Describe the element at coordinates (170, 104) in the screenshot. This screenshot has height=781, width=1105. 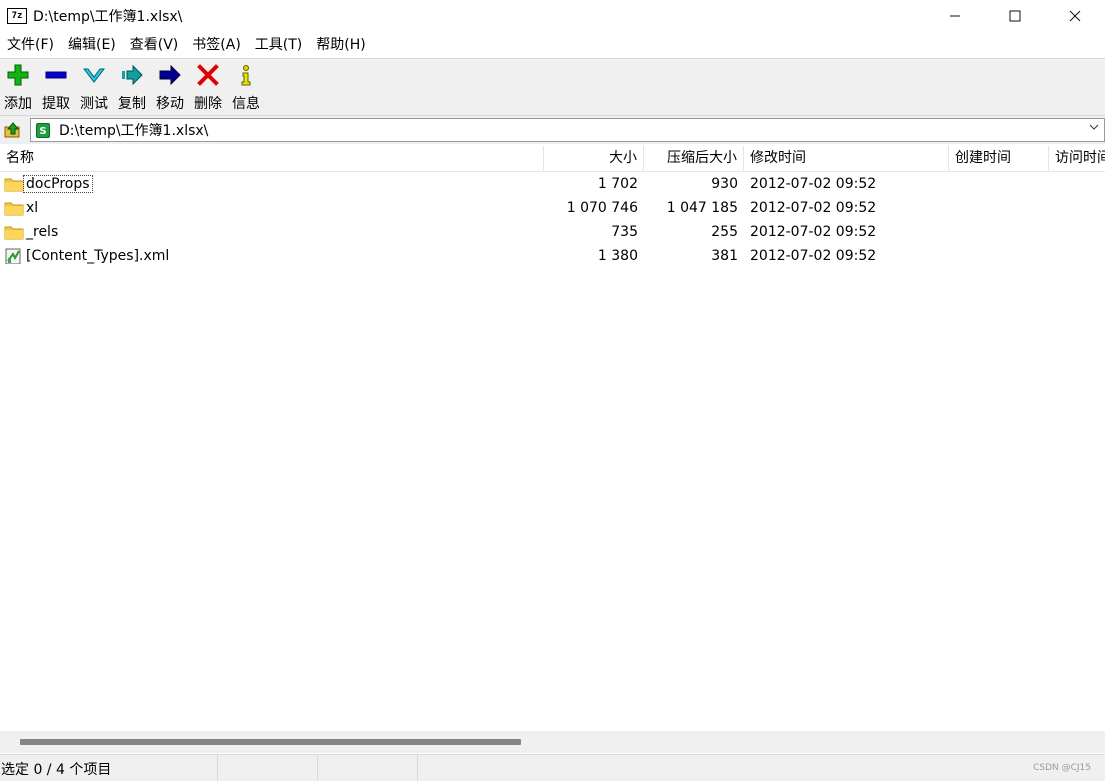
I see `move-label: 移动` at that location.